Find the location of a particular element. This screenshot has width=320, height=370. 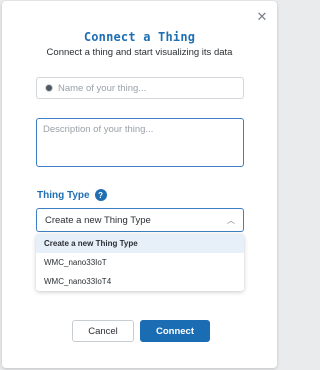

status-dot-icon is located at coordinates (49, 88).